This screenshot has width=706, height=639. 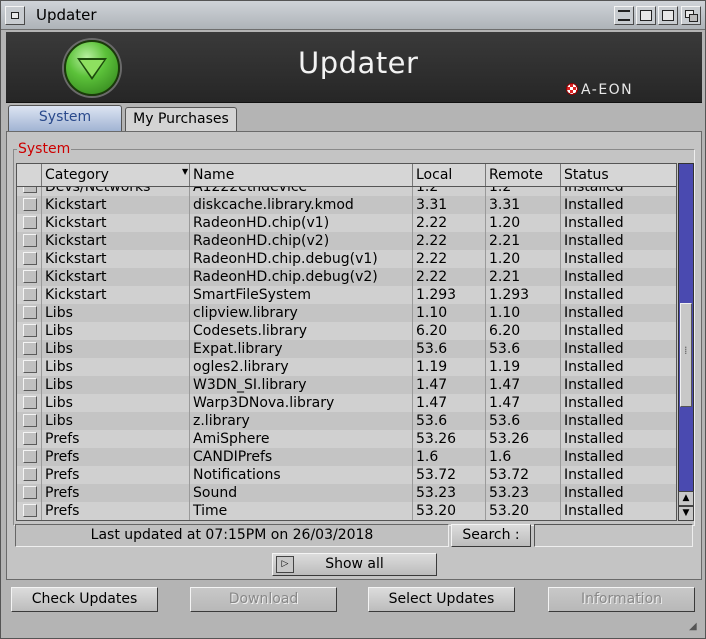 I want to click on check-updates-button: Check Updates, so click(x=84, y=599).